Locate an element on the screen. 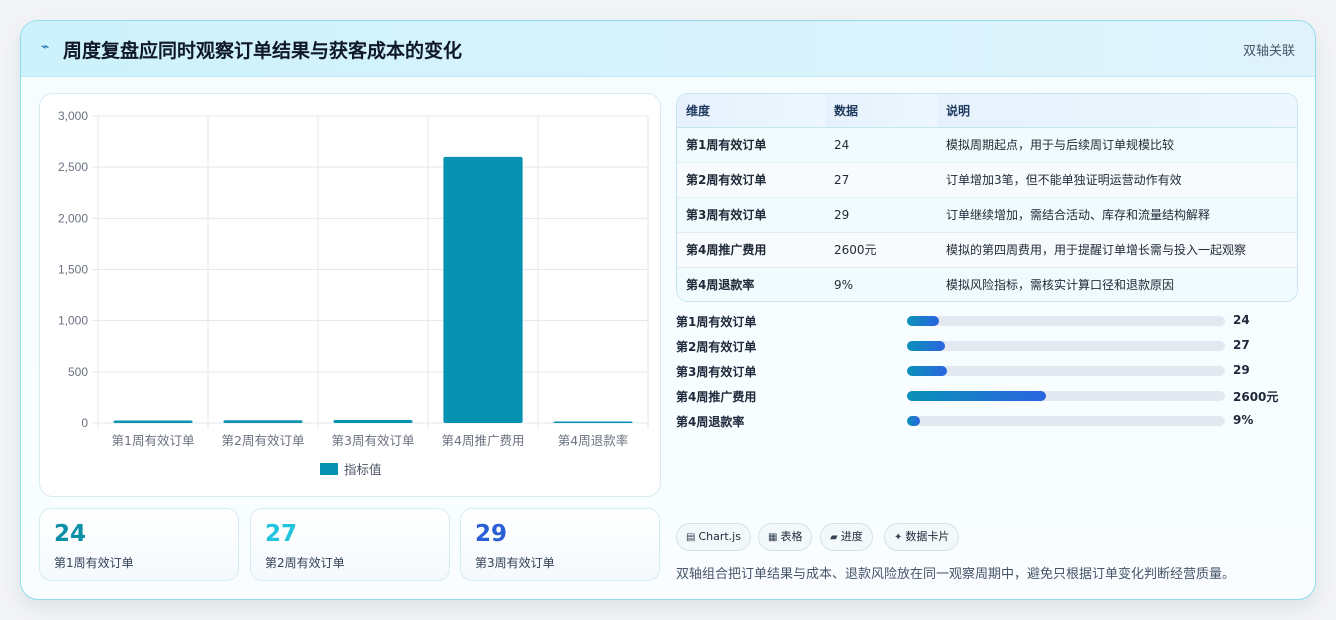 The height and width of the screenshot is (620, 1336). progress-label: 第1周有效订单 is located at coordinates (716, 322).